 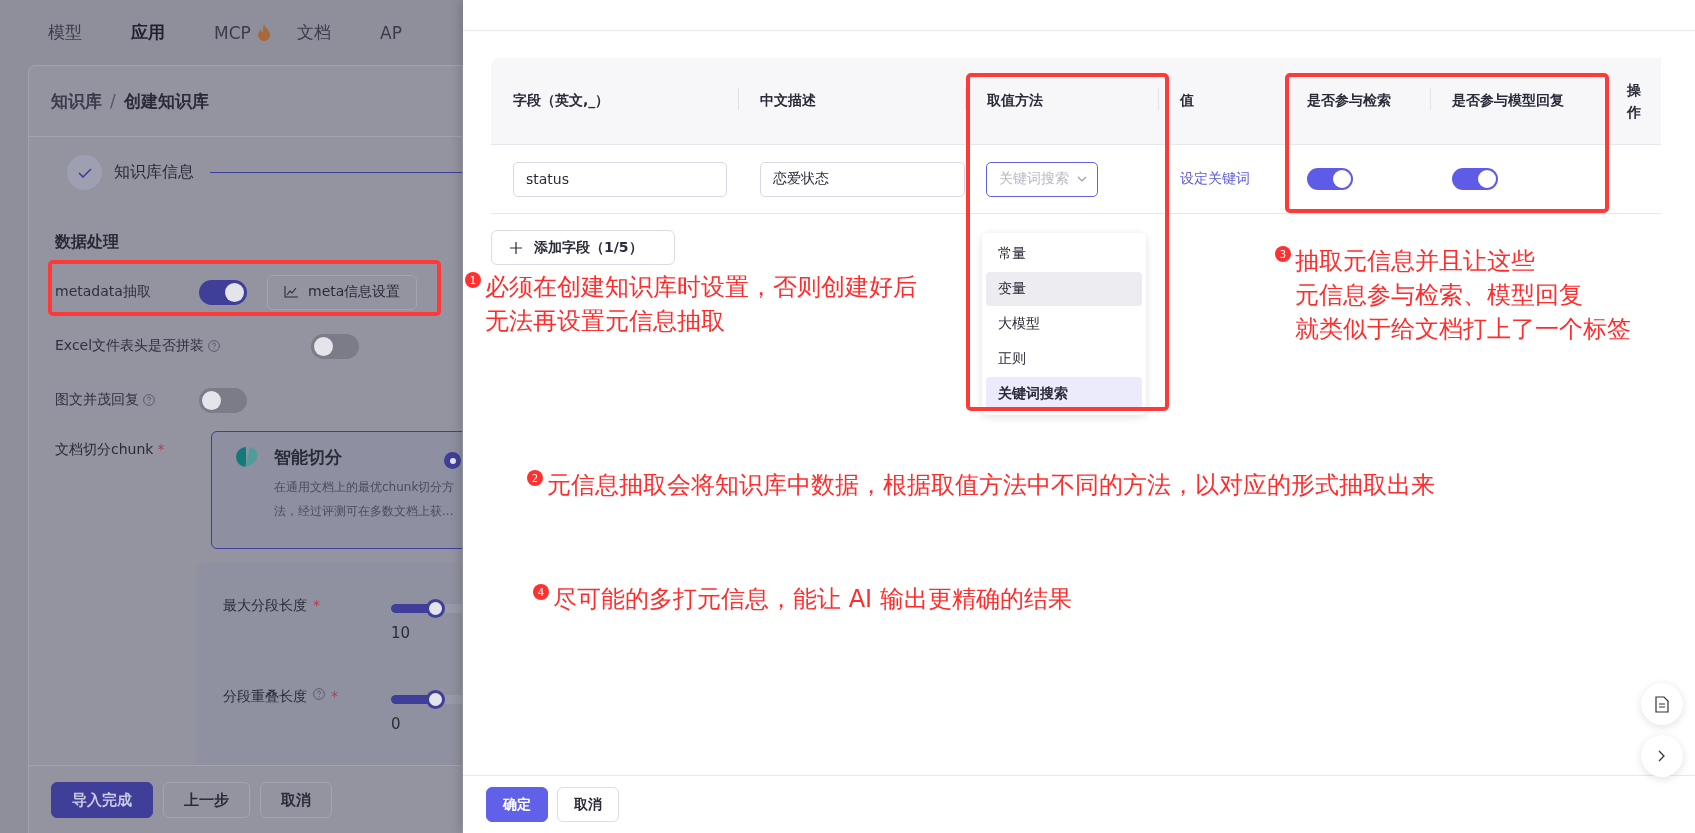 What do you see at coordinates (130, 346) in the screenshot?
I see `setting-label: Excel文件表头是否拼装` at bounding box center [130, 346].